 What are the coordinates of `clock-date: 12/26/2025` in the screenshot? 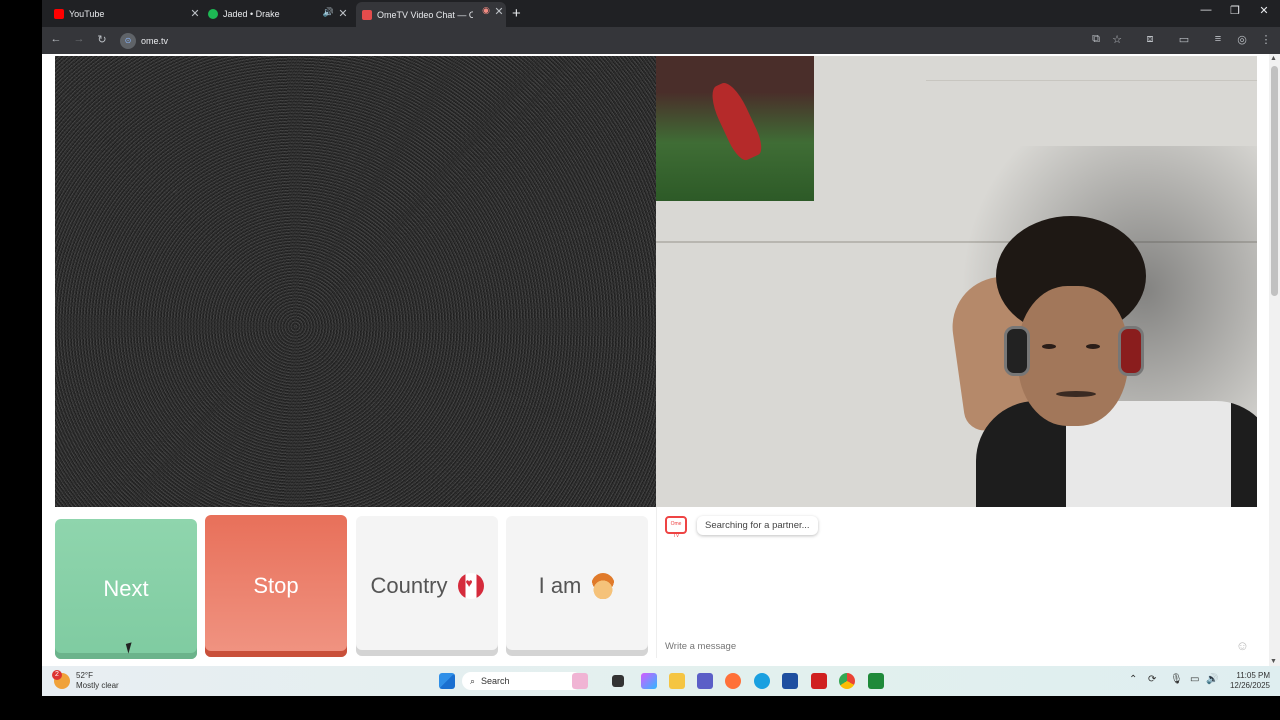 It's located at (1249, 685).